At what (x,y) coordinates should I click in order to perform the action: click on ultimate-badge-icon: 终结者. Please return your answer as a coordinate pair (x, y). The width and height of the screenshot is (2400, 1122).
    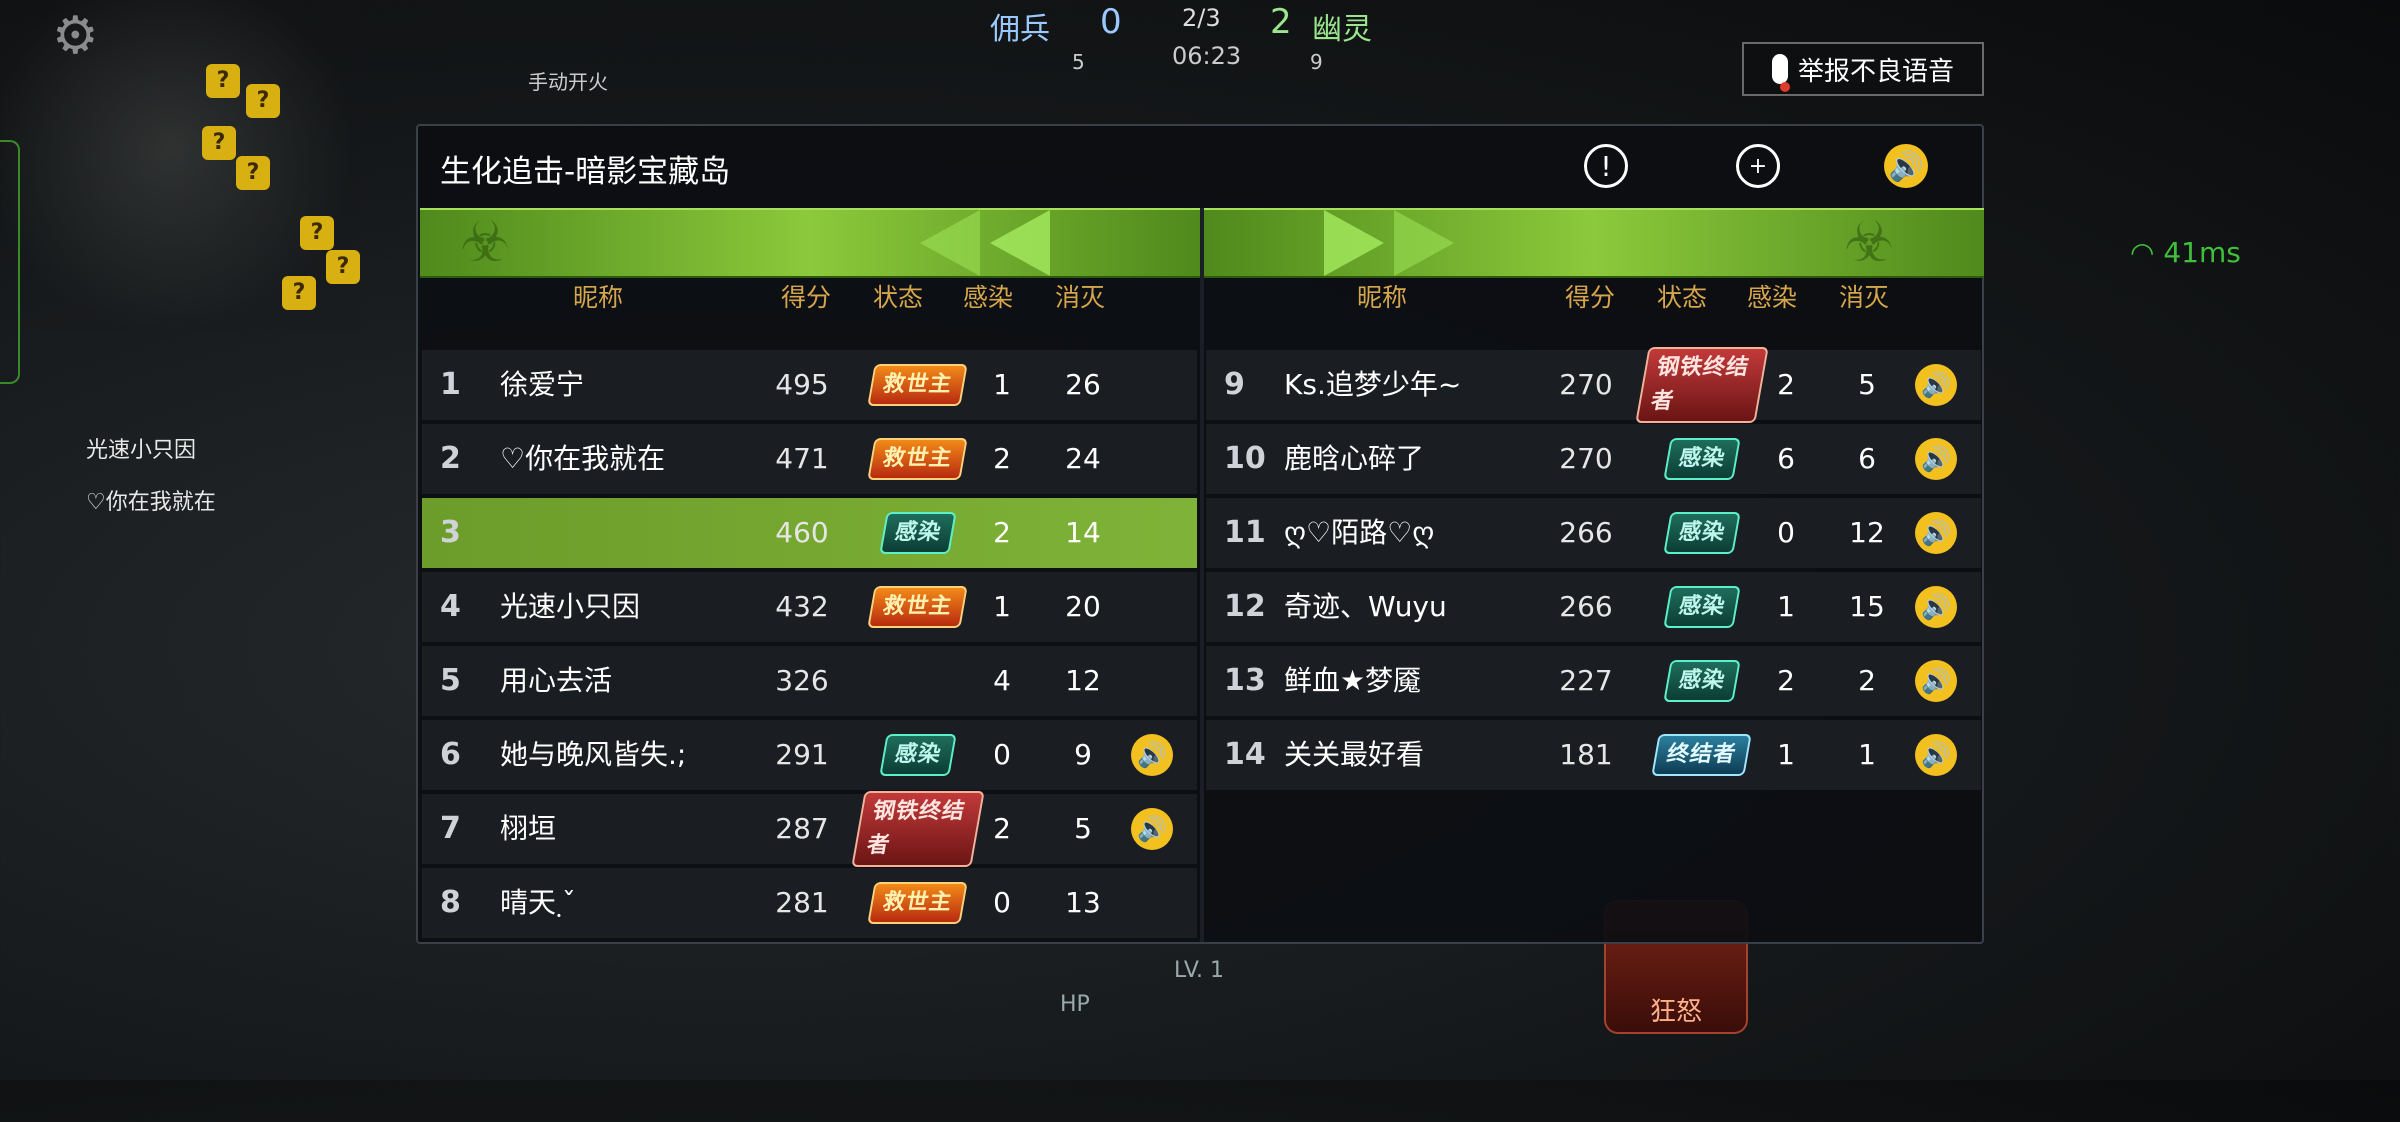
    Looking at the image, I should click on (1702, 755).